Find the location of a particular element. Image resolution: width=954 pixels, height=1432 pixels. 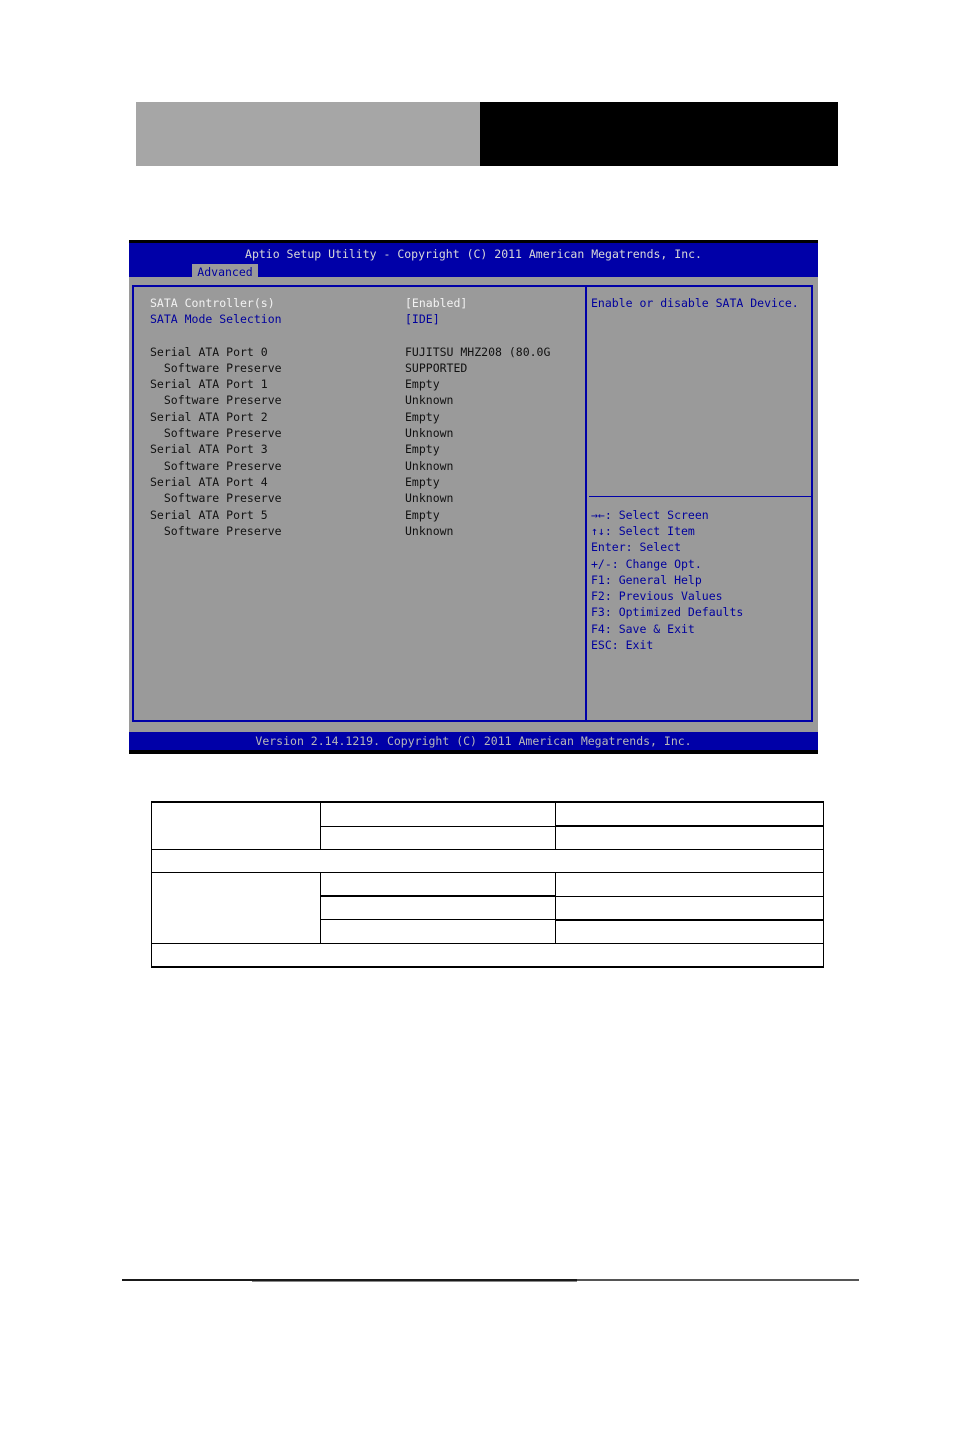

options-table is located at coordinates (487, 884).